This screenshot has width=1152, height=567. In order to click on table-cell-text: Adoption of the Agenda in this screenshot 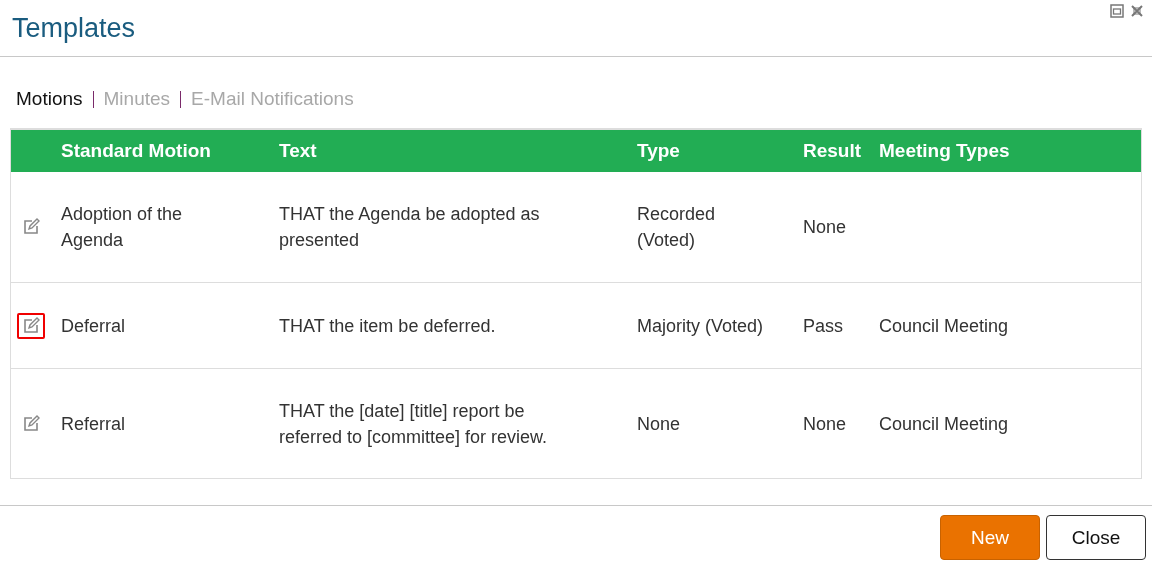, I will do `click(122, 227)`.